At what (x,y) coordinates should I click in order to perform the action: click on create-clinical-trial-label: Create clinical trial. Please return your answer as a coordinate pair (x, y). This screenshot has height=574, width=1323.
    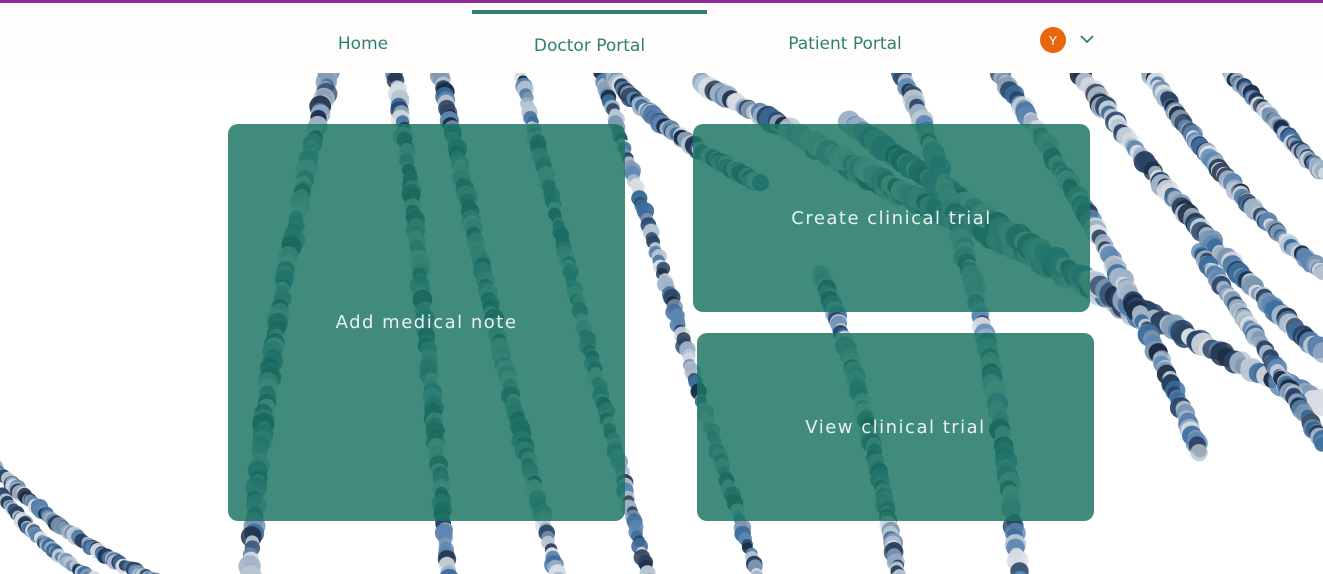
    Looking at the image, I should click on (891, 218).